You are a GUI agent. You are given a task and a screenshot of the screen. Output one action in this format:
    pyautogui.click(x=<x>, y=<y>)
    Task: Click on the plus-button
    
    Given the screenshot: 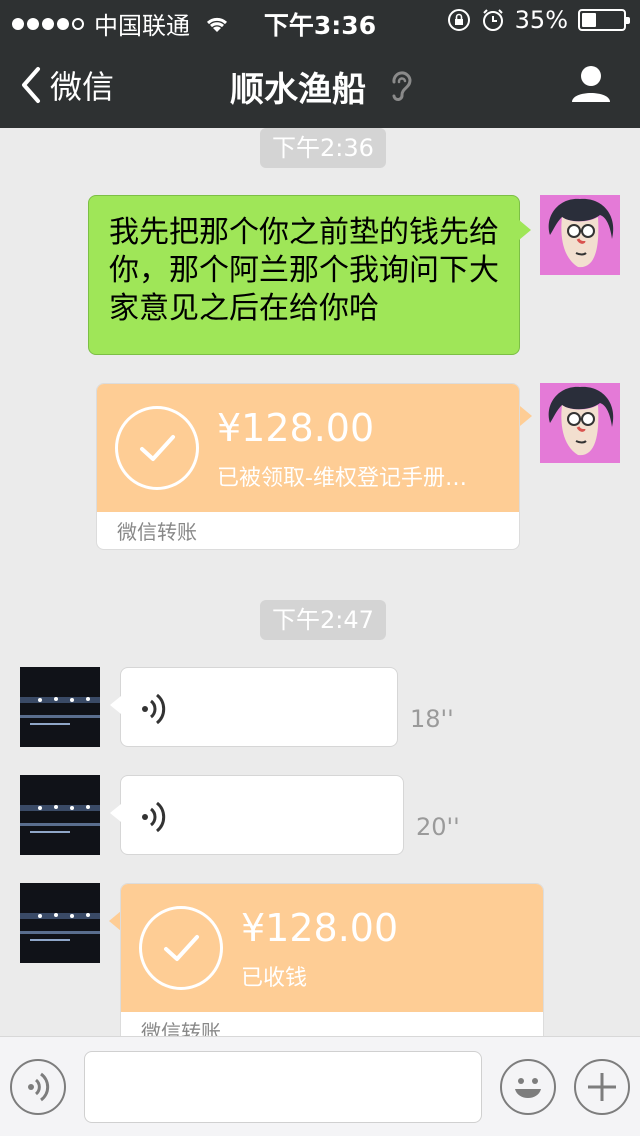 What is the action you would take?
    pyautogui.click(x=602, y=1087)
    